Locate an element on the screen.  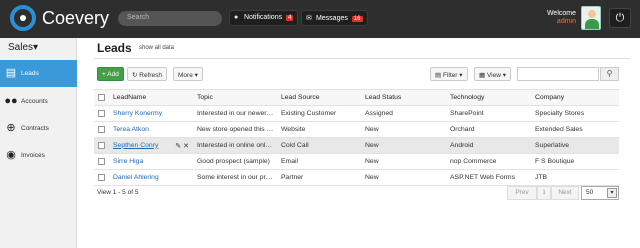
table-cell: SharePoint is located at coordinates (488, 113).